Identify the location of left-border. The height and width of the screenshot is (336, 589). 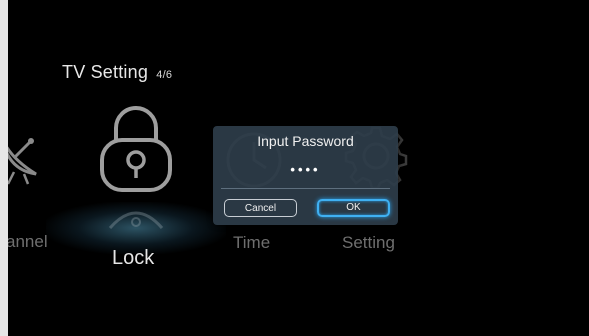
(4, 168).